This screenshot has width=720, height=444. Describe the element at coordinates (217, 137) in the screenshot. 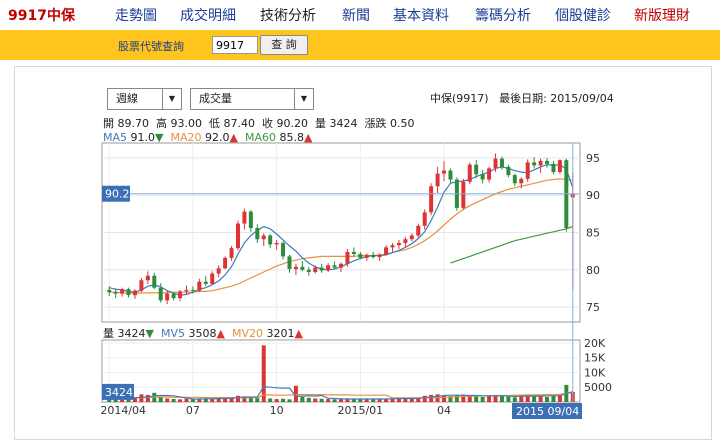

I see `ma20-value: 92.0` at that location.